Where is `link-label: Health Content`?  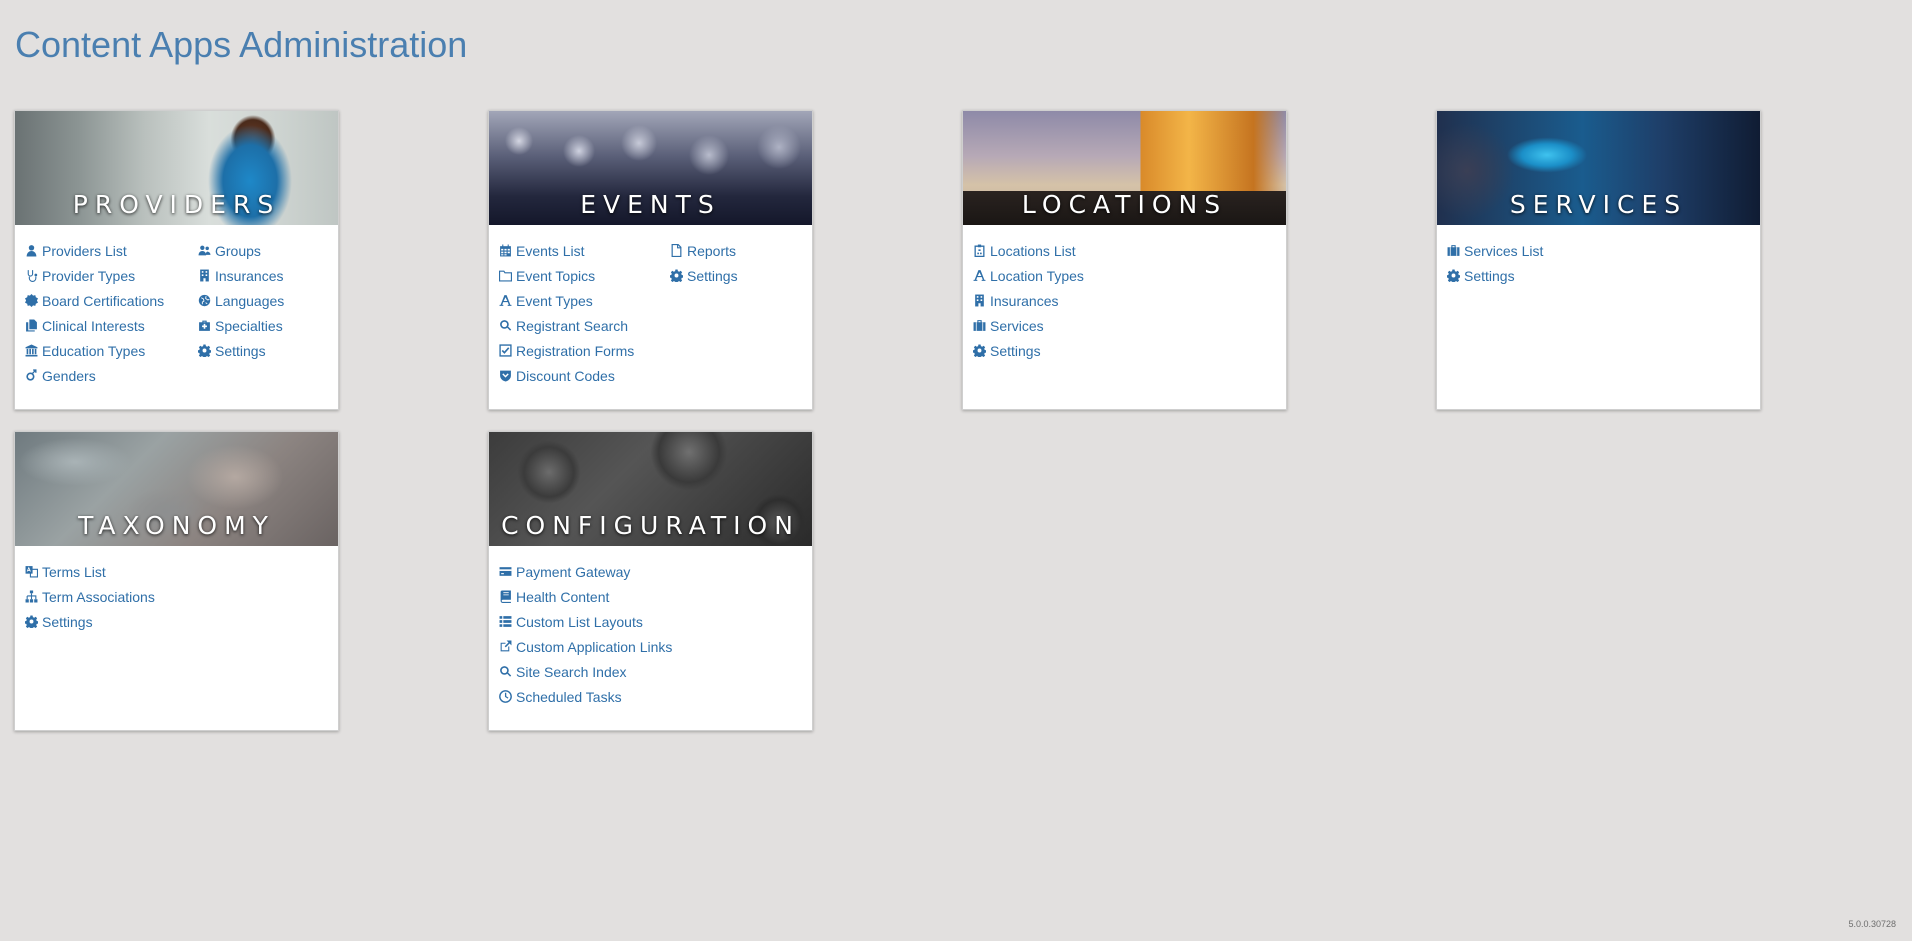 link-label: Health Content is located at coordinates (563, 596).